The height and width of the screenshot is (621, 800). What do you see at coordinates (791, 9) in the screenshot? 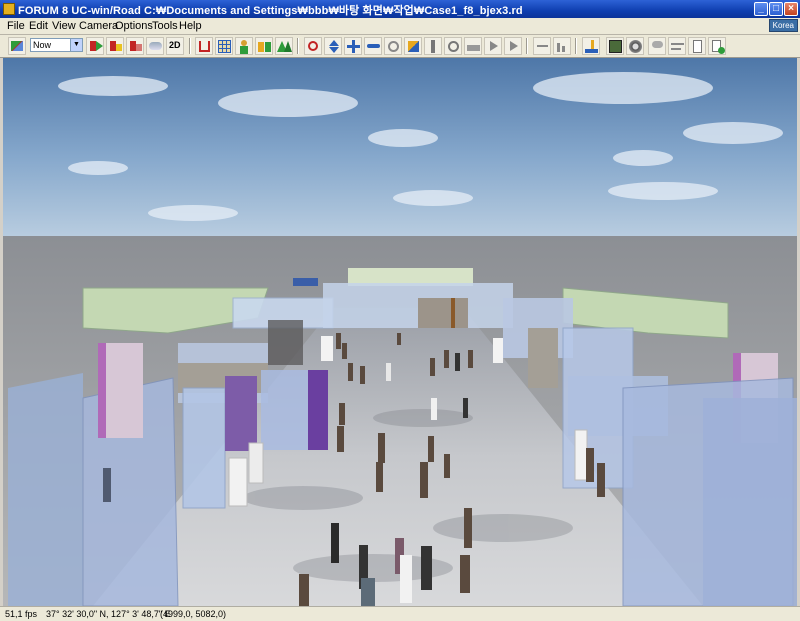
I see `close-button: ×` at bounding box center [791, 9].